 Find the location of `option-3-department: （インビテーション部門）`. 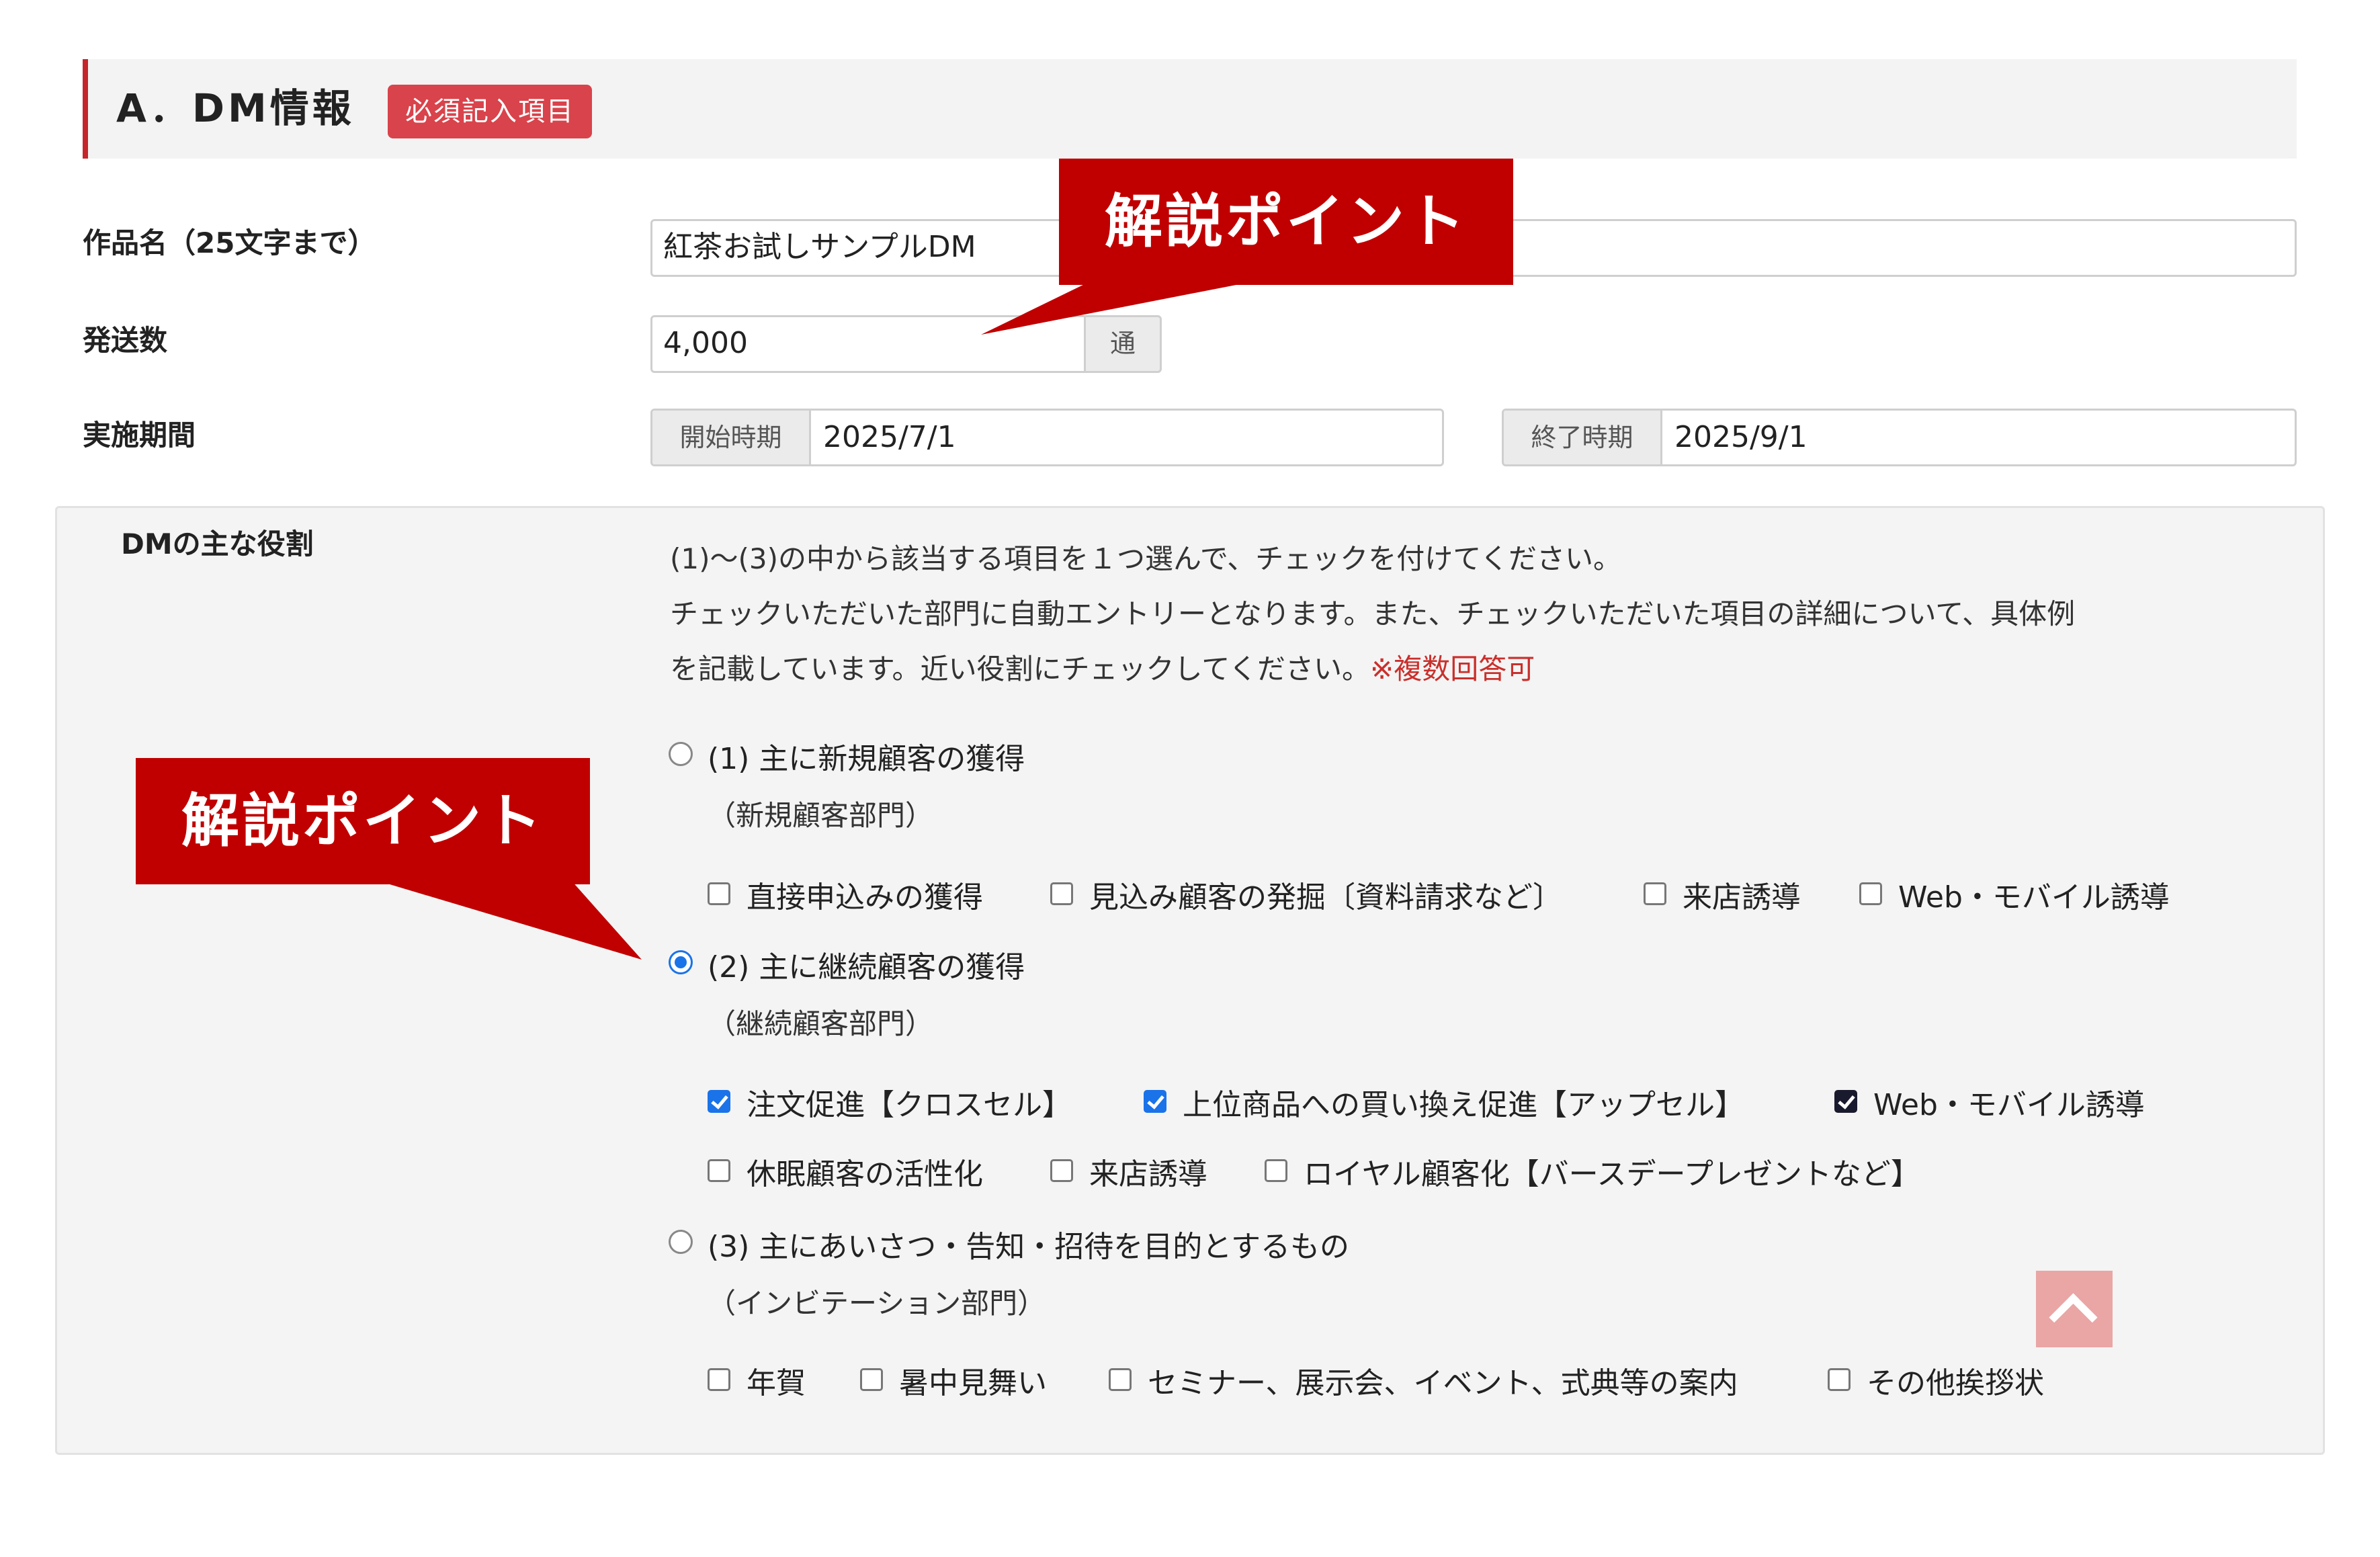

option-3-department: （インビテーション部門） is located at coordinates (877, 1304).